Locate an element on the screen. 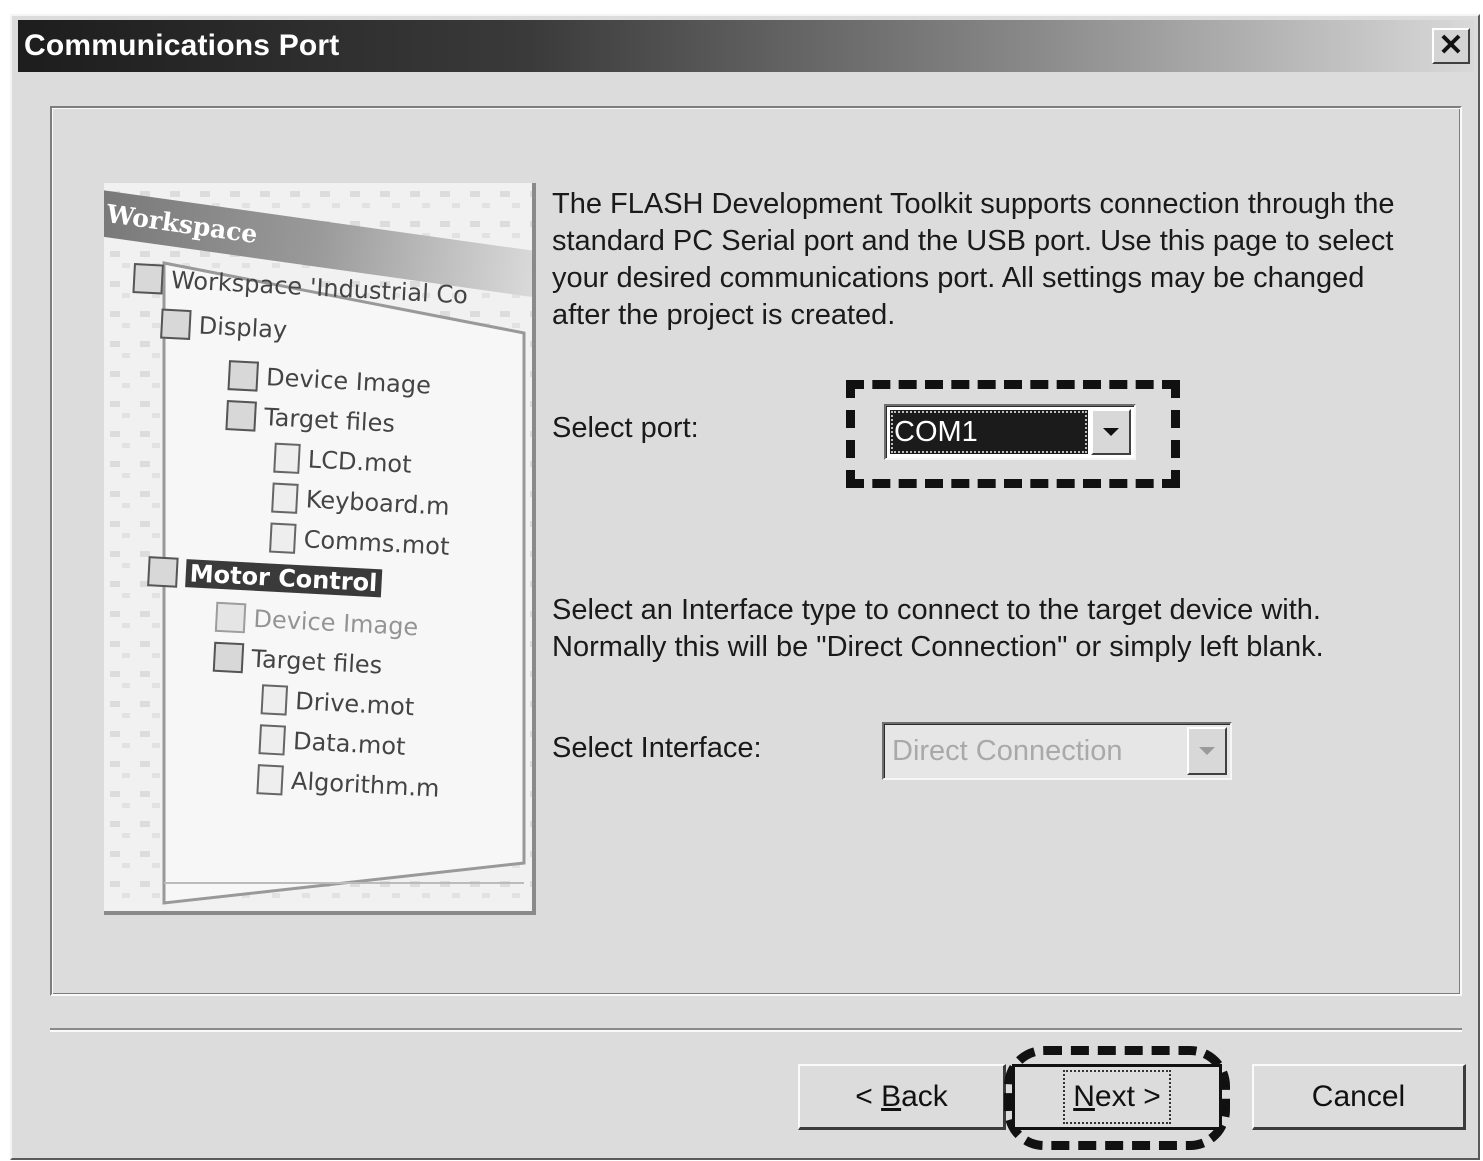  tree-node-target-files: Target files is located at coordinates (310, 419).